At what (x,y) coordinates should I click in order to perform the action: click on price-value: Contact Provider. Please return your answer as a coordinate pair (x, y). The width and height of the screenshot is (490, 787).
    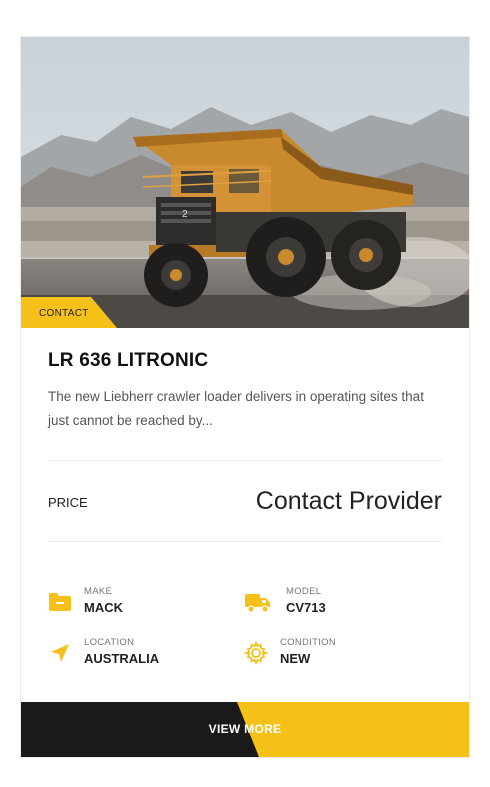
    Looking at the image, I should click on (348, 501).